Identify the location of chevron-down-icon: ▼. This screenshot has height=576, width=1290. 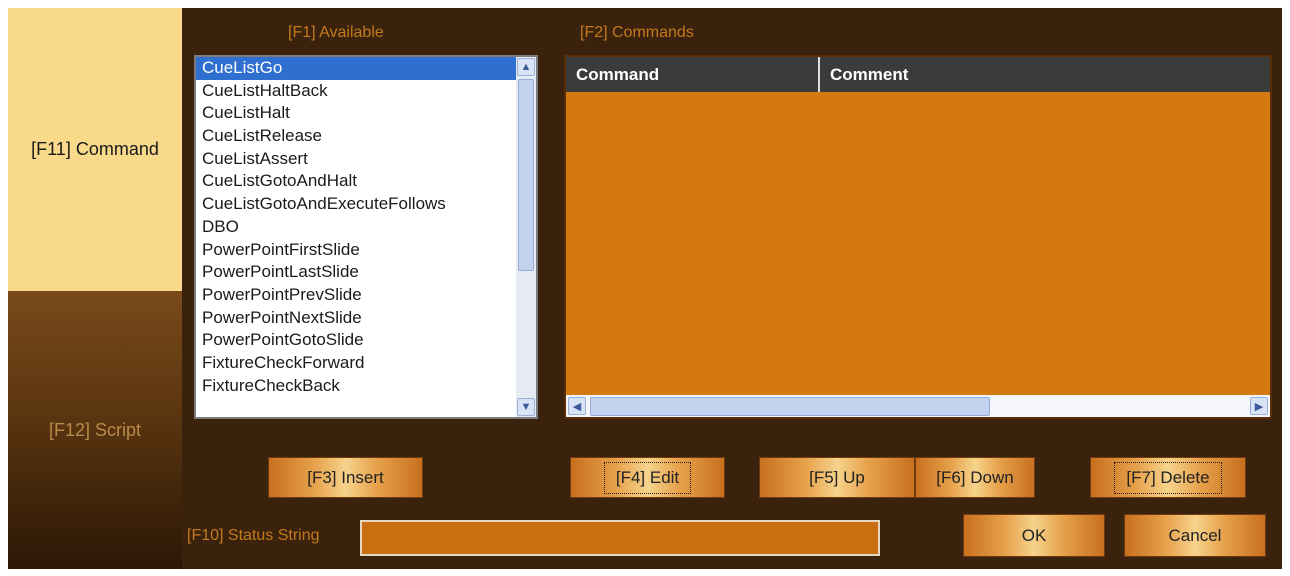
(526, 407).